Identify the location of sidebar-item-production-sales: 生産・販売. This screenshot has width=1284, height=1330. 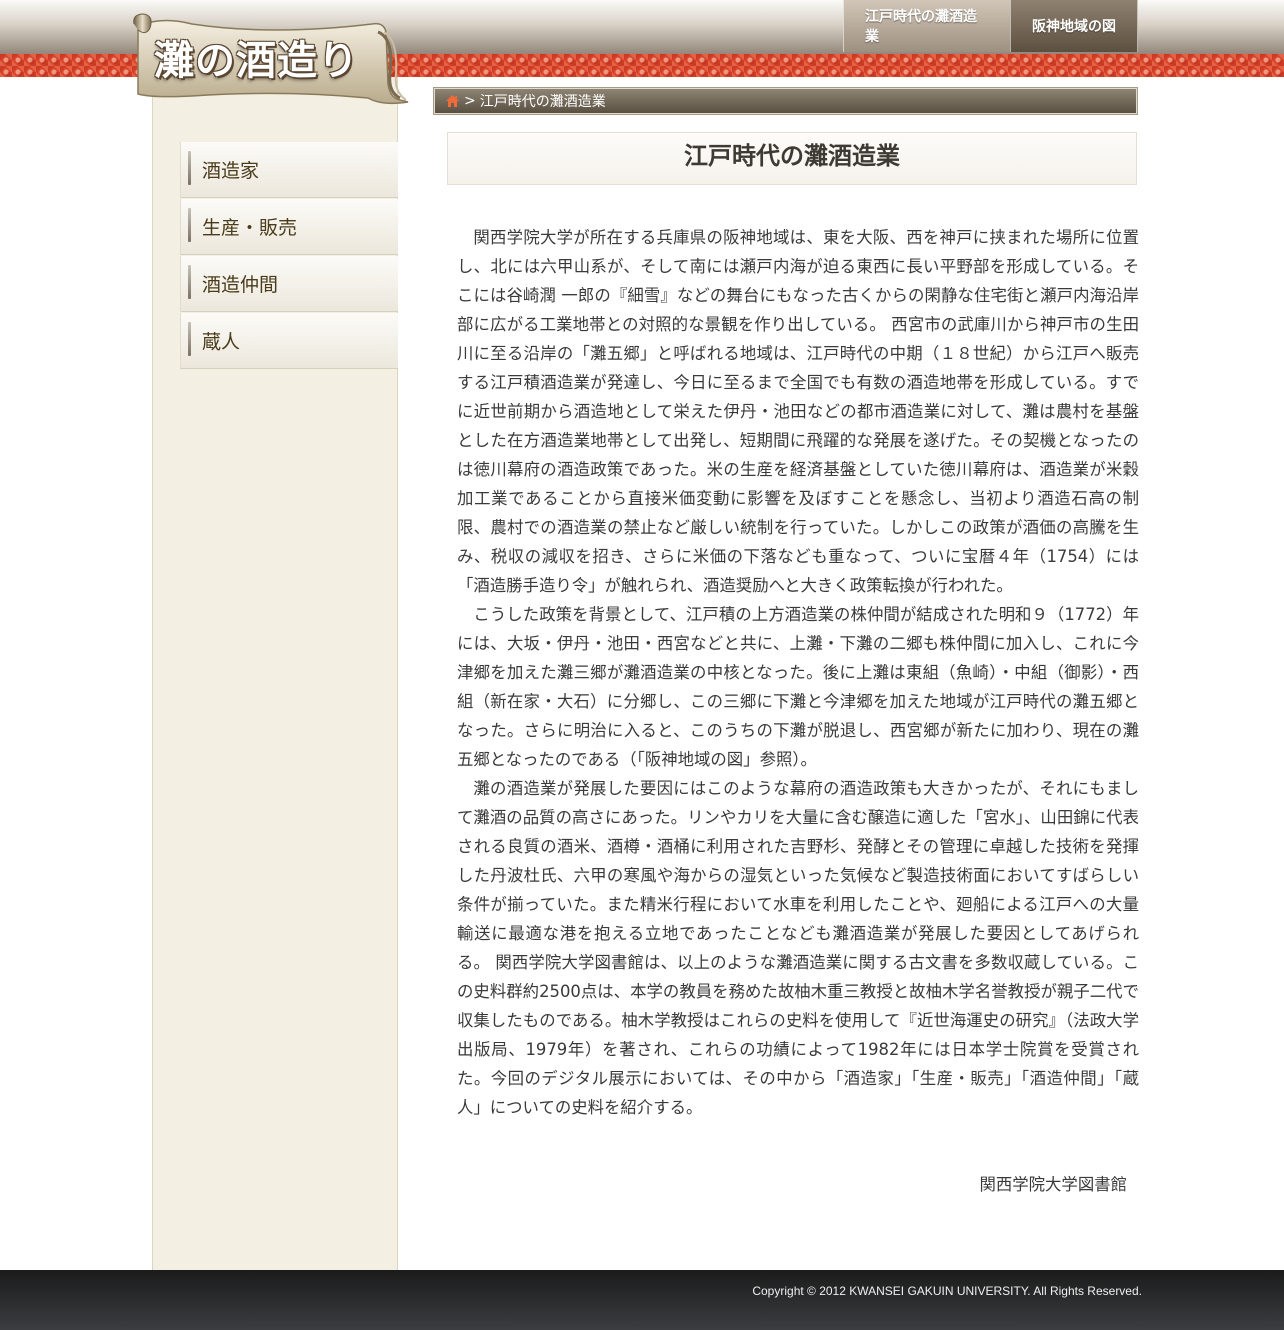
(289, 227).